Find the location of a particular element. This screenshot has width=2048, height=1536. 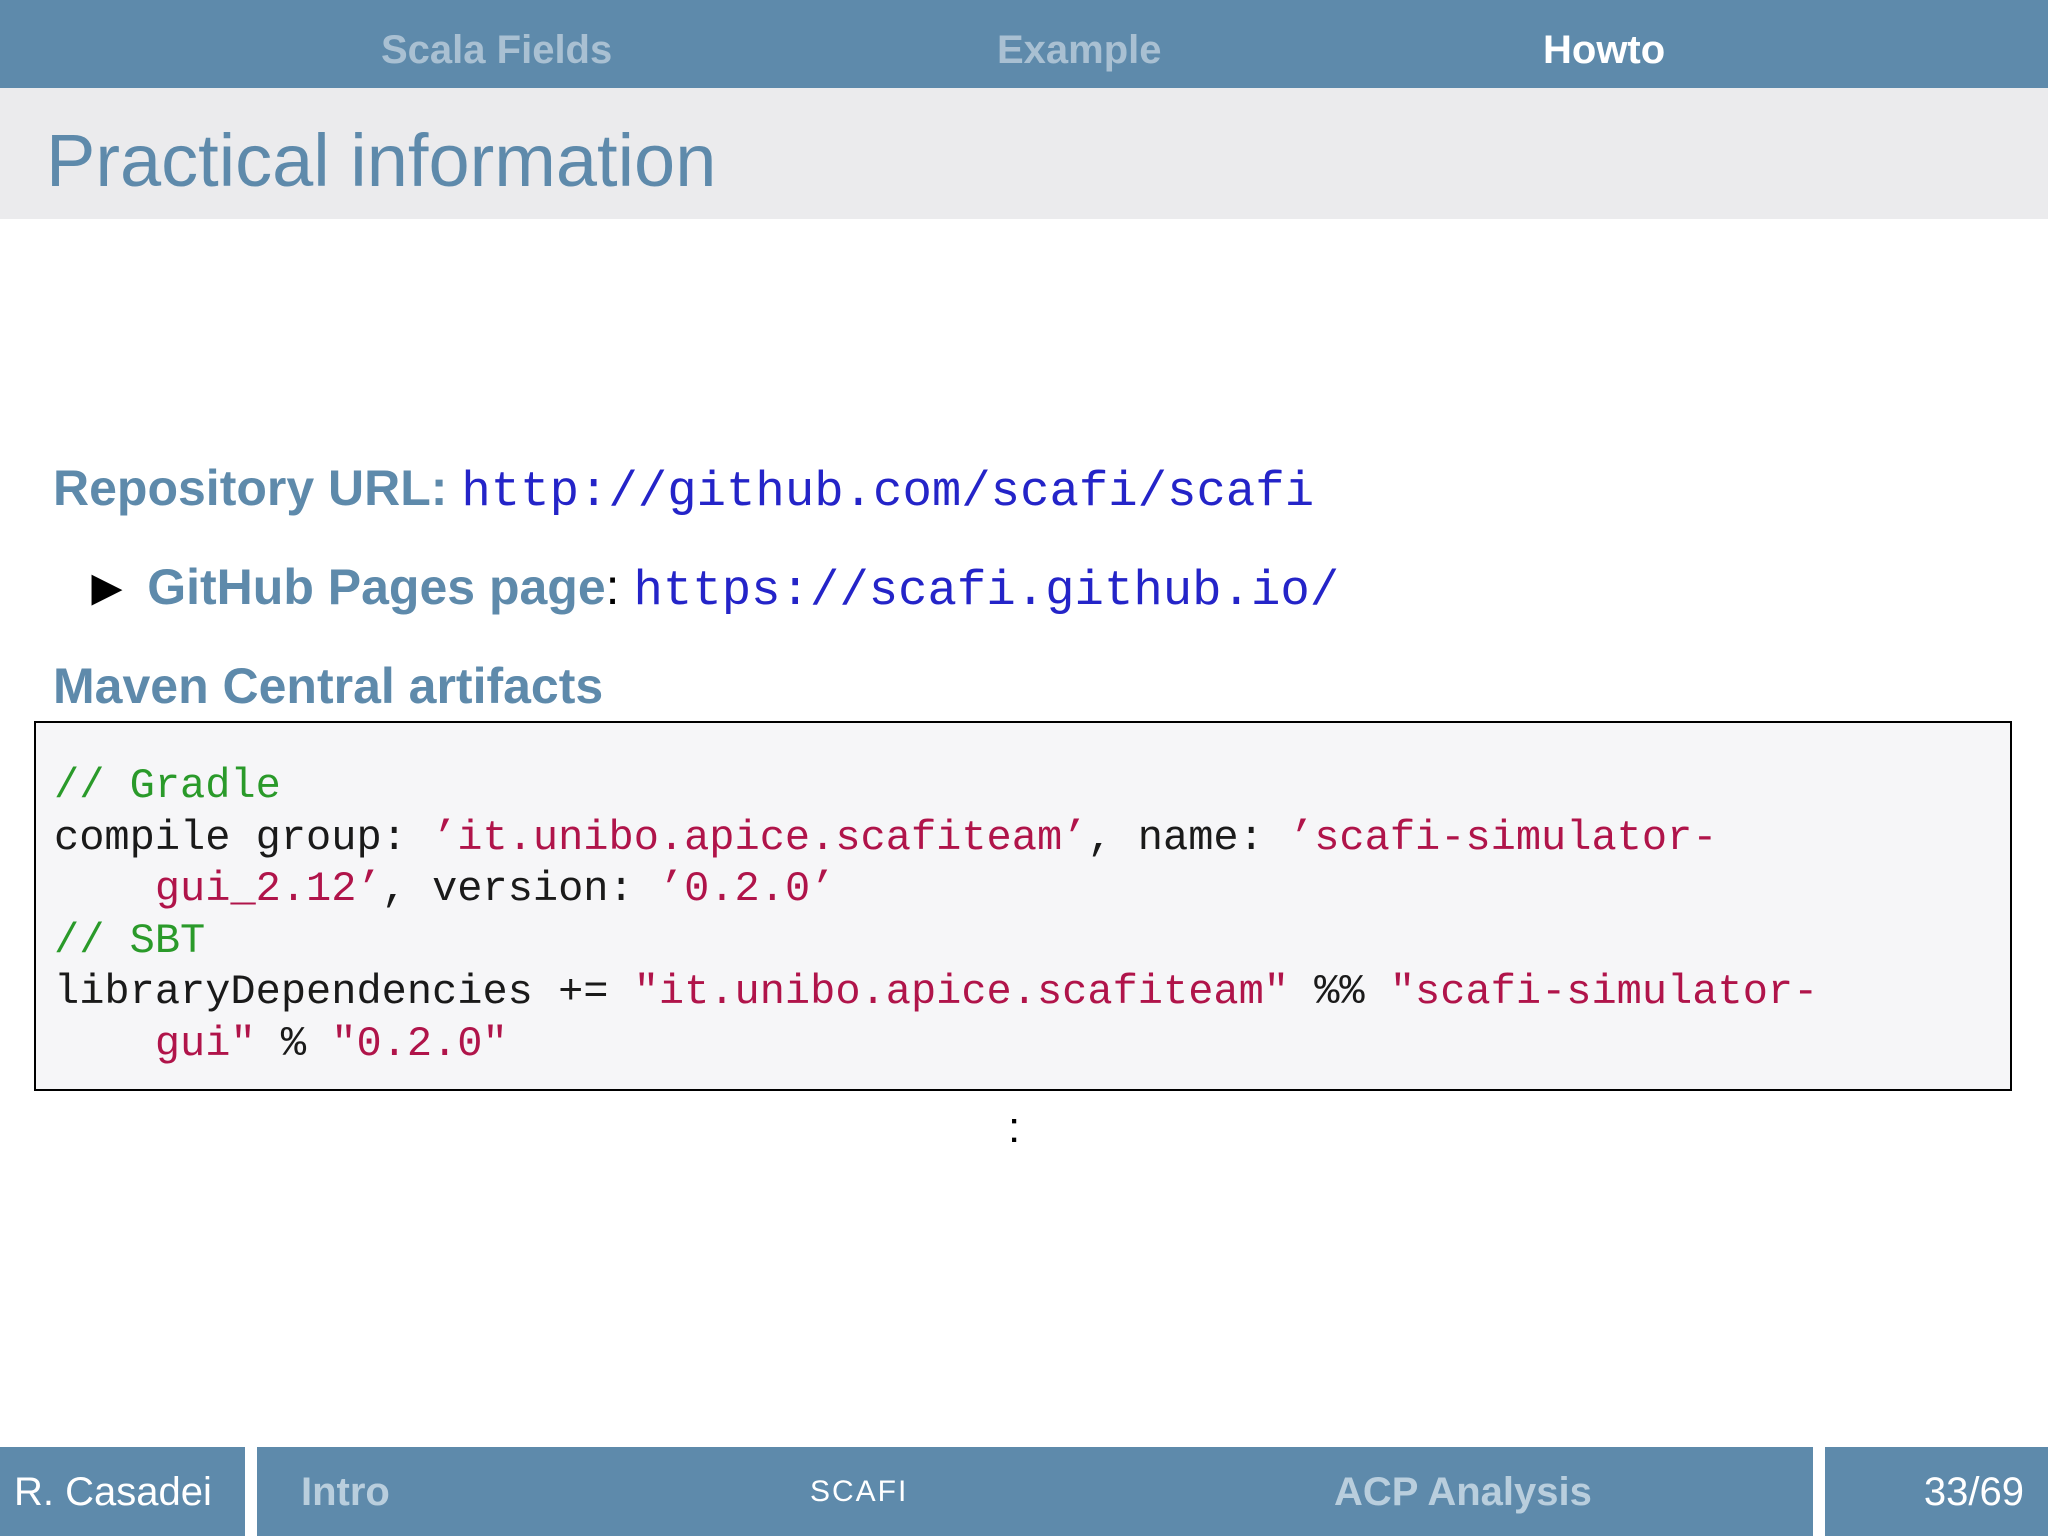

frame-title-band: Practical information is located at coordinates (1024, 153).